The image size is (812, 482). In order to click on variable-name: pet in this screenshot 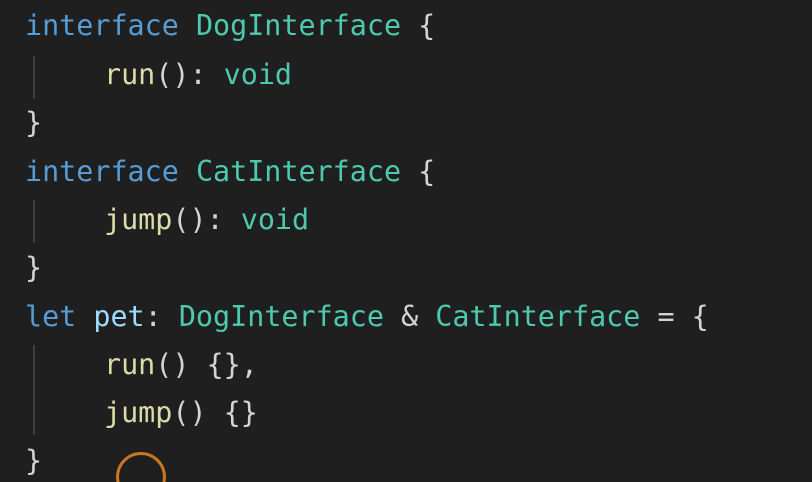, I will do `click(119, 316)`.